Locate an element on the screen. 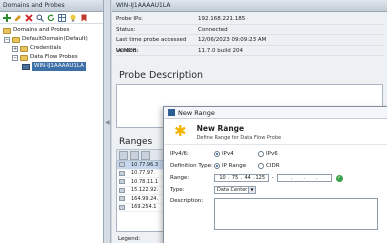 The height and width of the screenshot is (243, 387). tree-node-credentials: + Credentials is located at coordinates (51, 48).